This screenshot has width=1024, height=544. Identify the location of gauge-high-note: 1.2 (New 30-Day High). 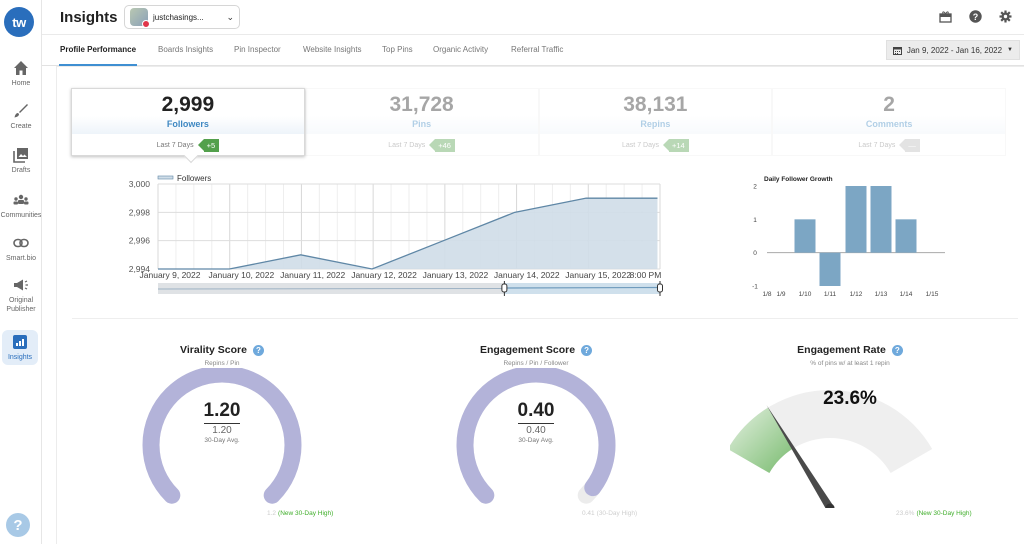
(300, 513).